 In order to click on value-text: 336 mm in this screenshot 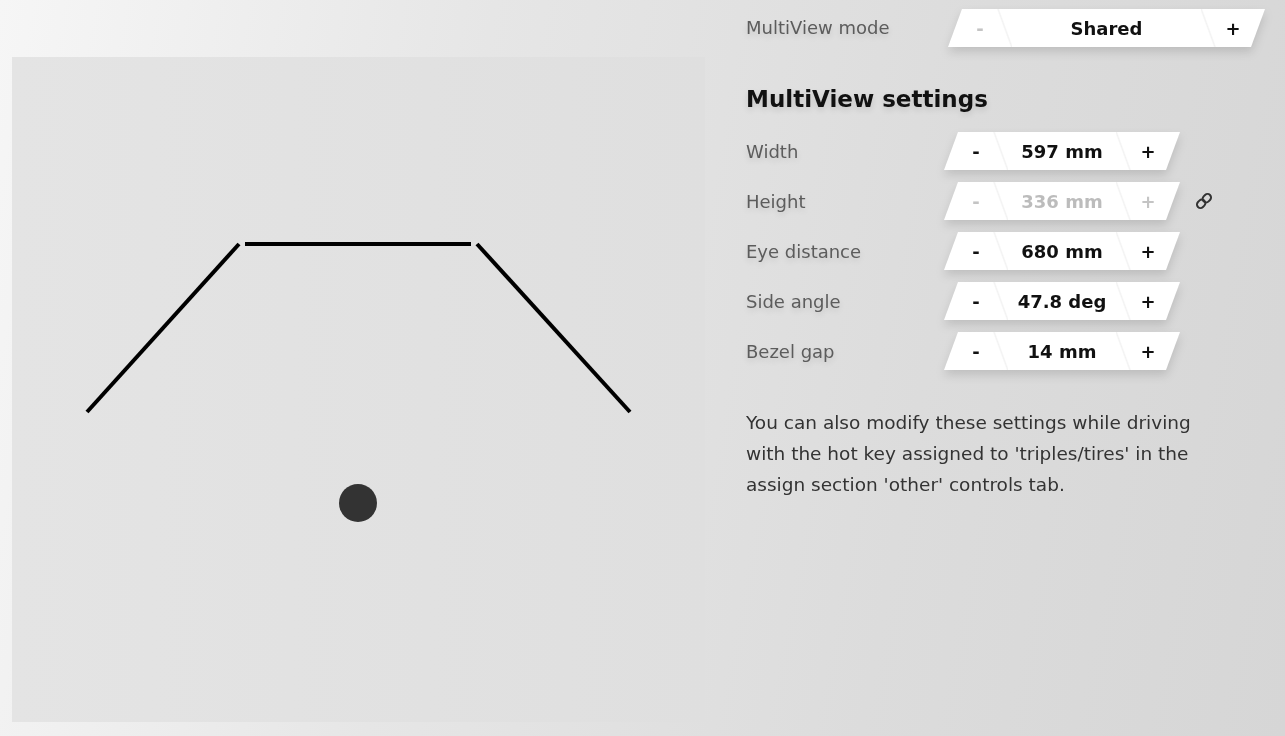, I will do `click(1062, 201)`.